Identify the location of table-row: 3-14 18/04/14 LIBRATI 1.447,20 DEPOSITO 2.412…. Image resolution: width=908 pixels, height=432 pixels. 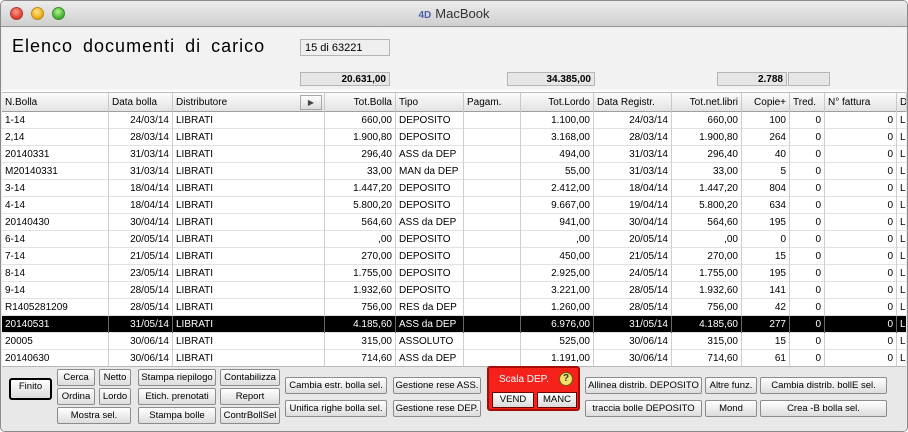
(454, 188).